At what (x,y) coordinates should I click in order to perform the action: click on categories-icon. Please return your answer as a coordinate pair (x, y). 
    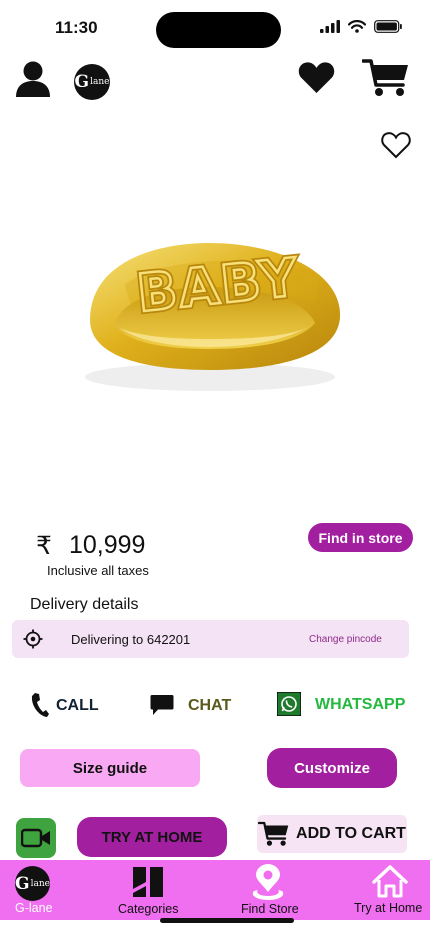
    Looking at the image, I should click on (148, 882).